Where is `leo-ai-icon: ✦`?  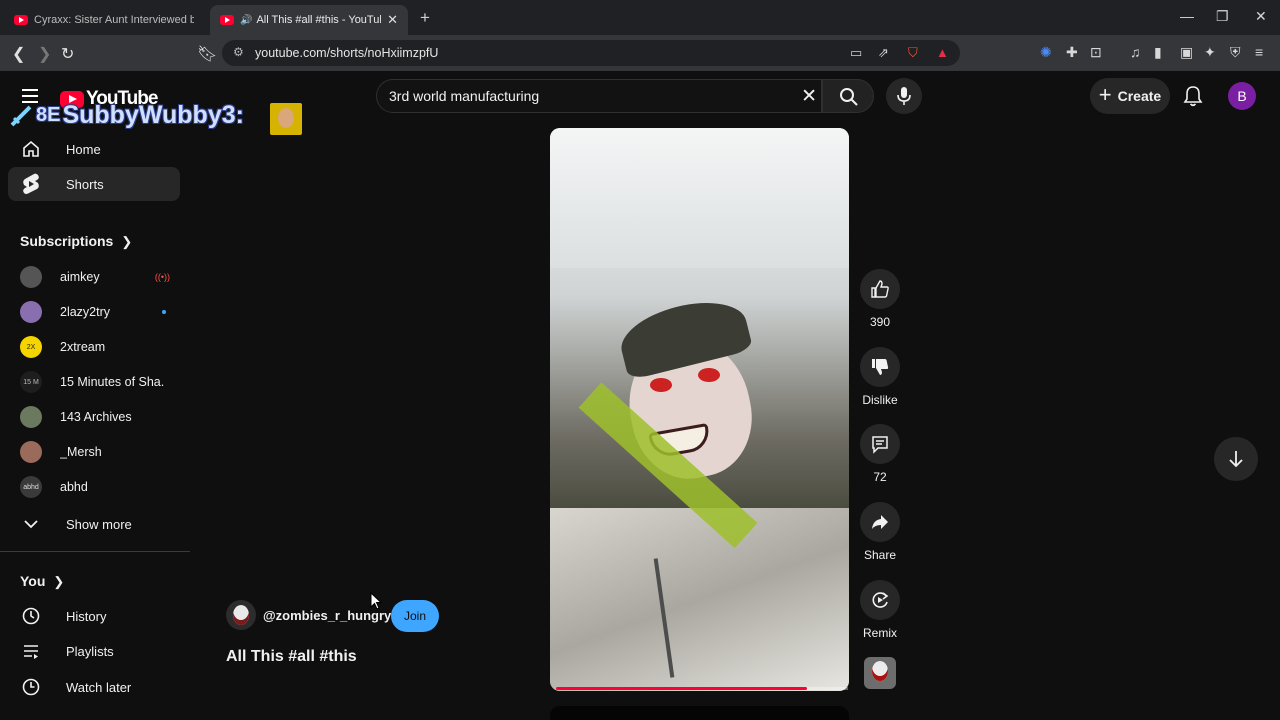
leo-ai-icon: ✦ is located at coordinates (1210, 52).